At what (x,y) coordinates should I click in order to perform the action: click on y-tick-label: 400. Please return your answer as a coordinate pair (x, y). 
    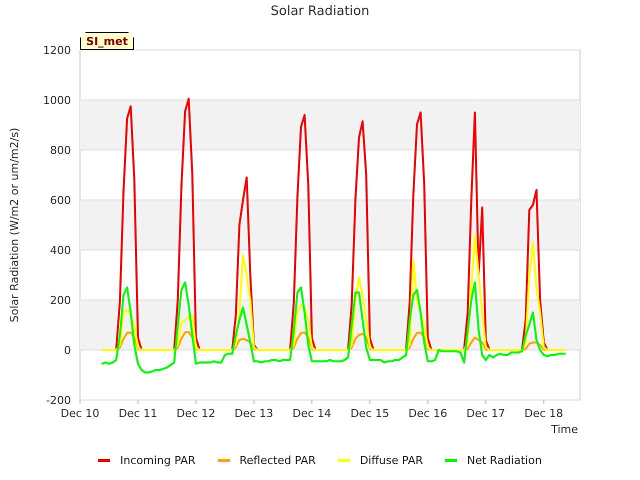
    Looking at the image, I should click on (60, 250).